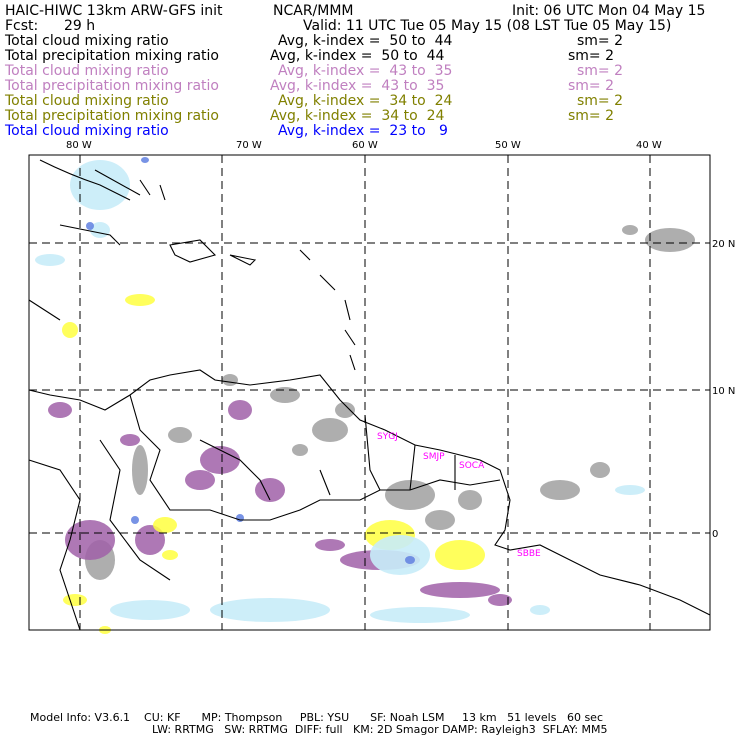 The image size is (740, 740). Describe the element at coordinates (249, 145) in the screenshot. I see `longitude-label: 70 W` at that location.